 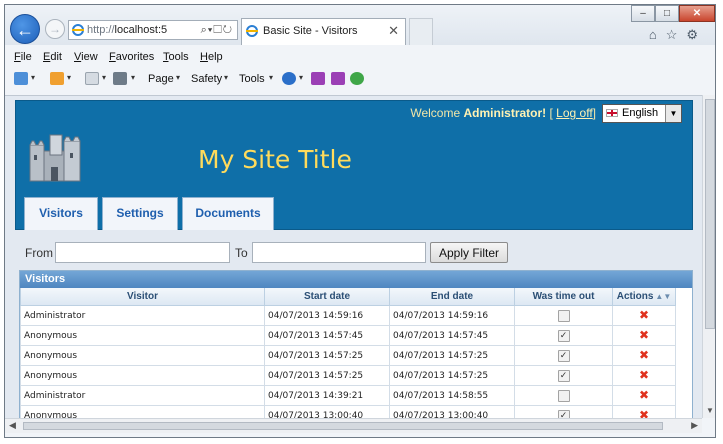 I want to click on ie-tab-icon, so click(x=252, y=31).